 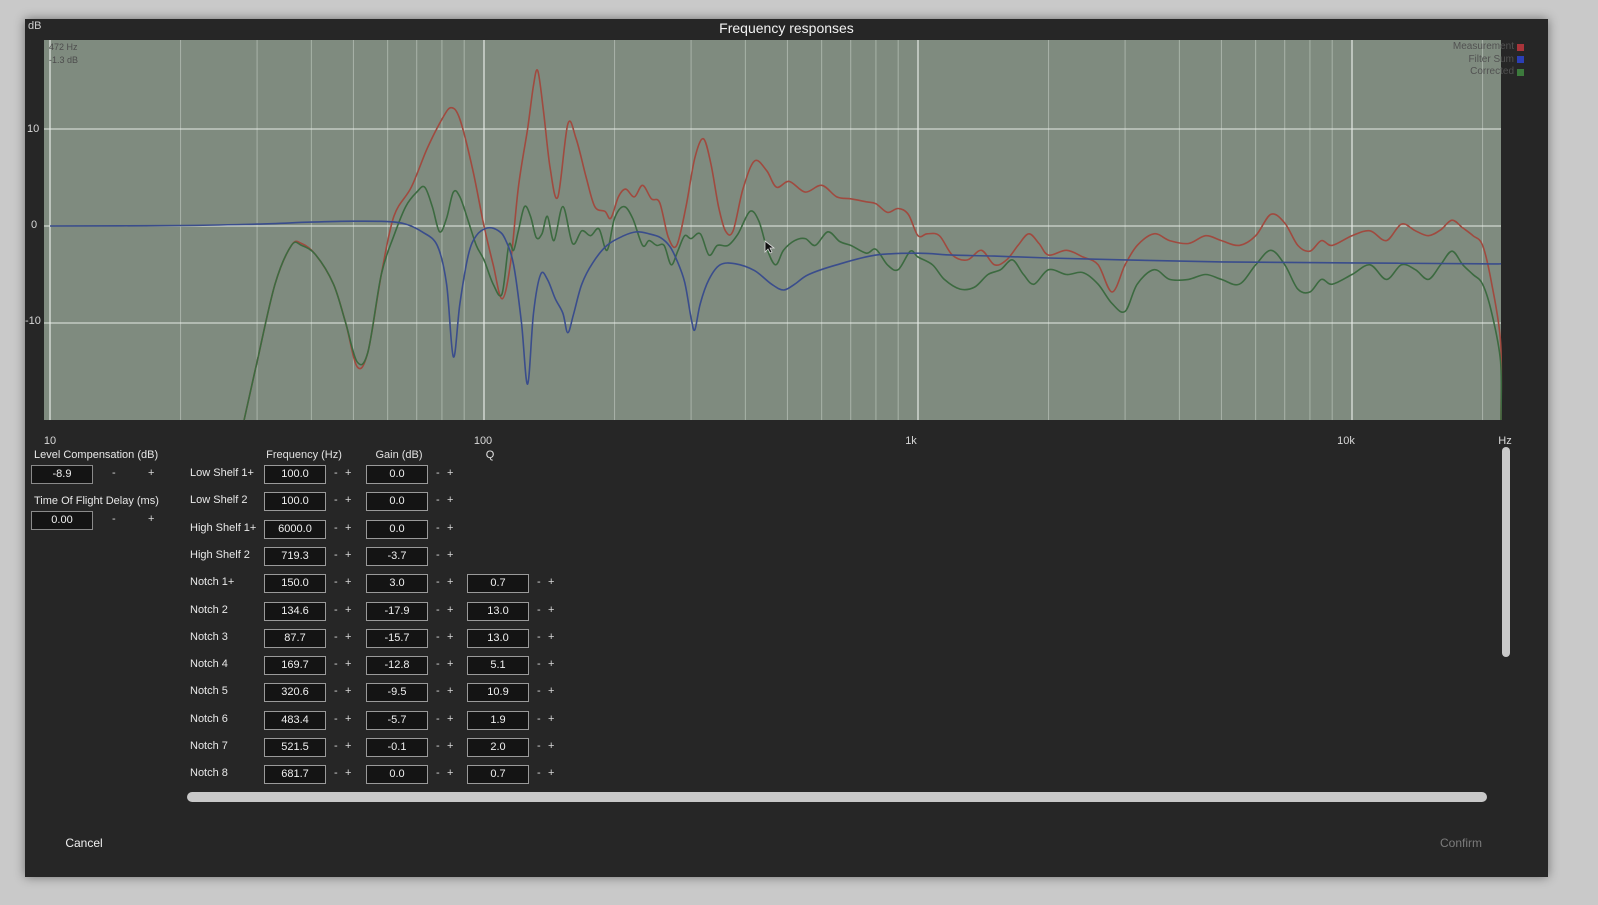 I want to click on filter-q-input: 1.9, so click(x=498, y=720).